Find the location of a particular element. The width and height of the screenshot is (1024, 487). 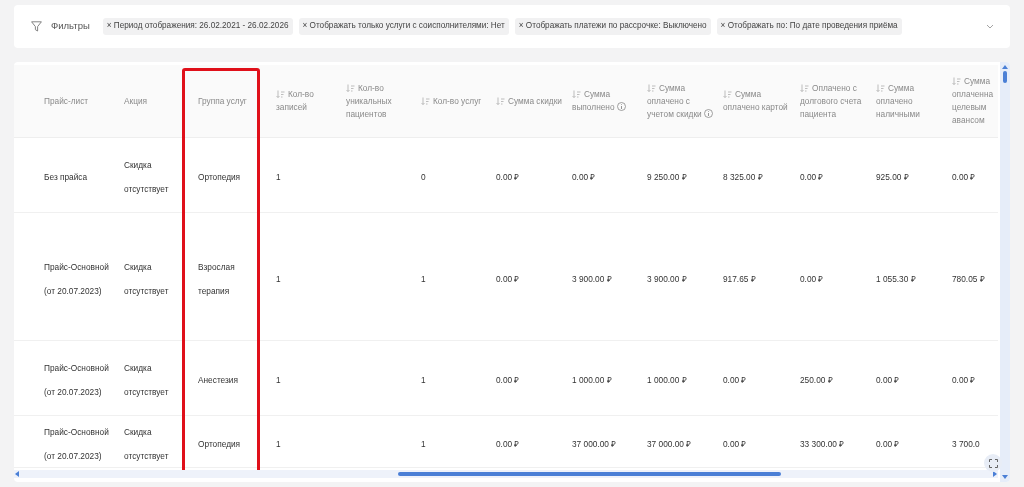

filter-icon is located at coordinates (36, 26).